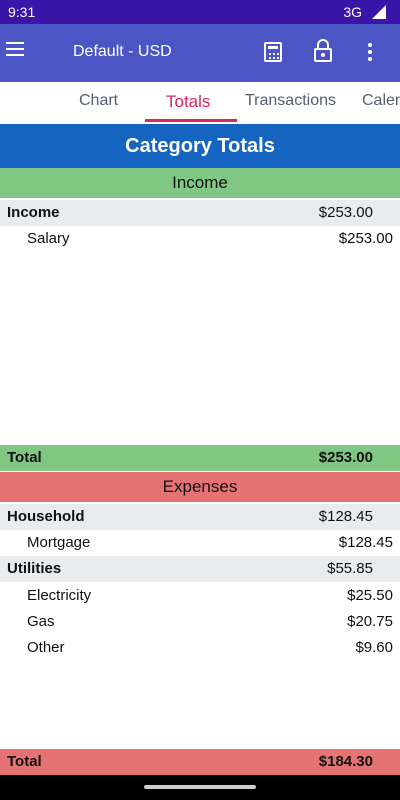 The height and width of the screenshot is (800, 400). I want to click on menu-icon, so click(17, 51).